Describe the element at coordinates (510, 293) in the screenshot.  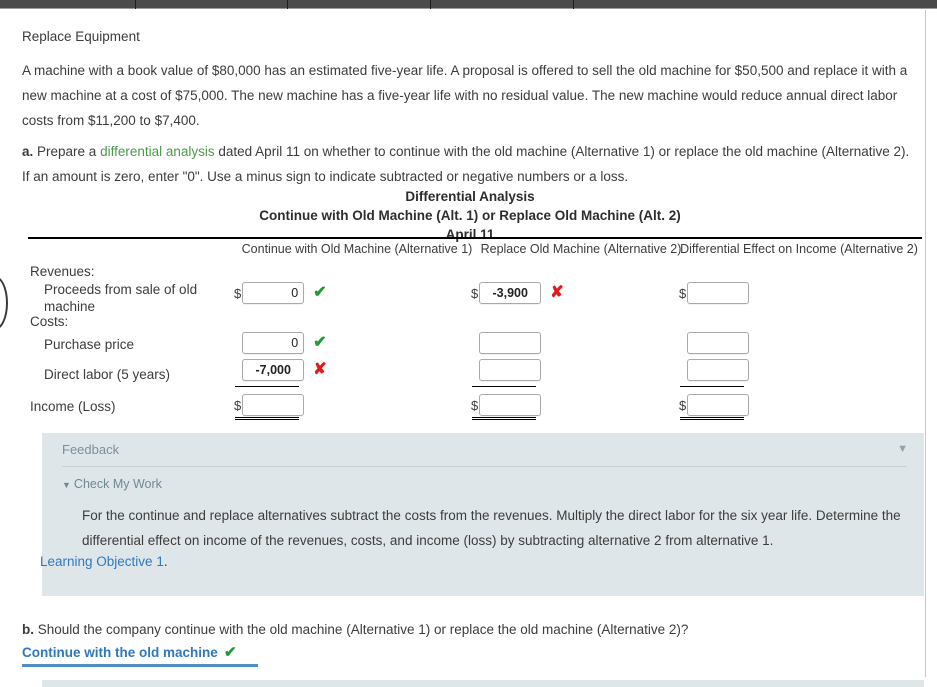
I see `input-proceeds-alt2` at that location.